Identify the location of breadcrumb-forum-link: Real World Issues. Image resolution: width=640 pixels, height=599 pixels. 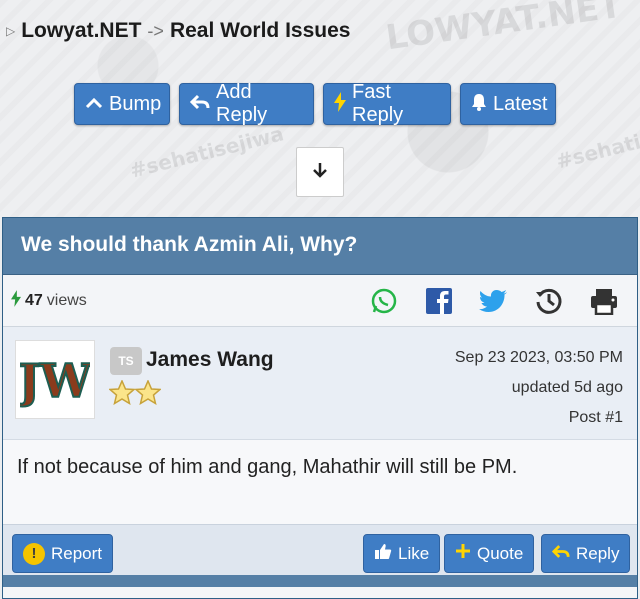
(260, 31).